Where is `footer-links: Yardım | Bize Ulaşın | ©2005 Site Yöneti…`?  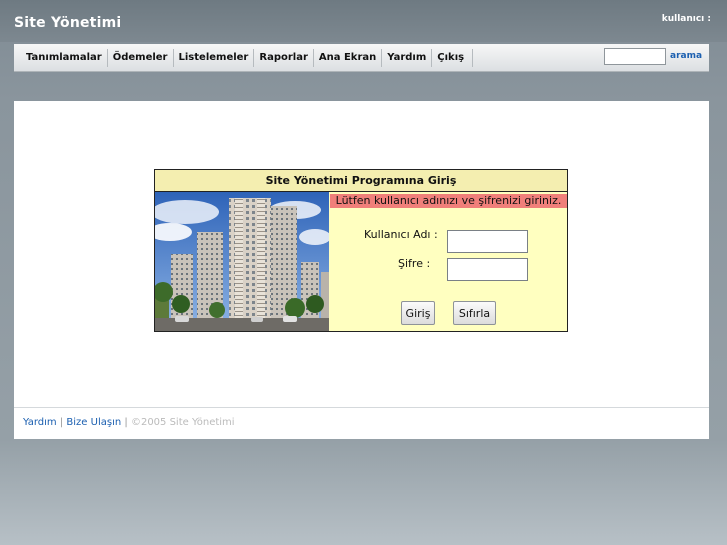 footer-links: Yardım | Bize Ulaşın | ©2005 Site Yöneti… is located at coordinates (129, 422).